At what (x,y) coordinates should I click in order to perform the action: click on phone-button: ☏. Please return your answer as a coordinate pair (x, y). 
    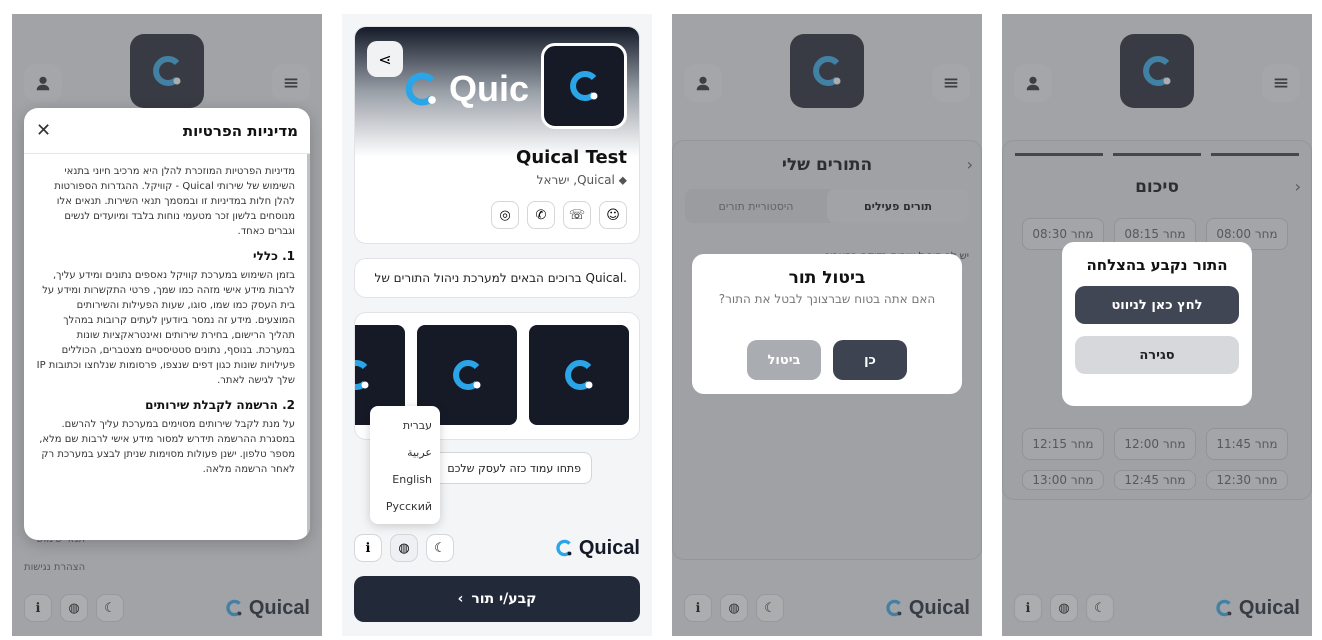
    Looking at the image, I should click on (577, 215).